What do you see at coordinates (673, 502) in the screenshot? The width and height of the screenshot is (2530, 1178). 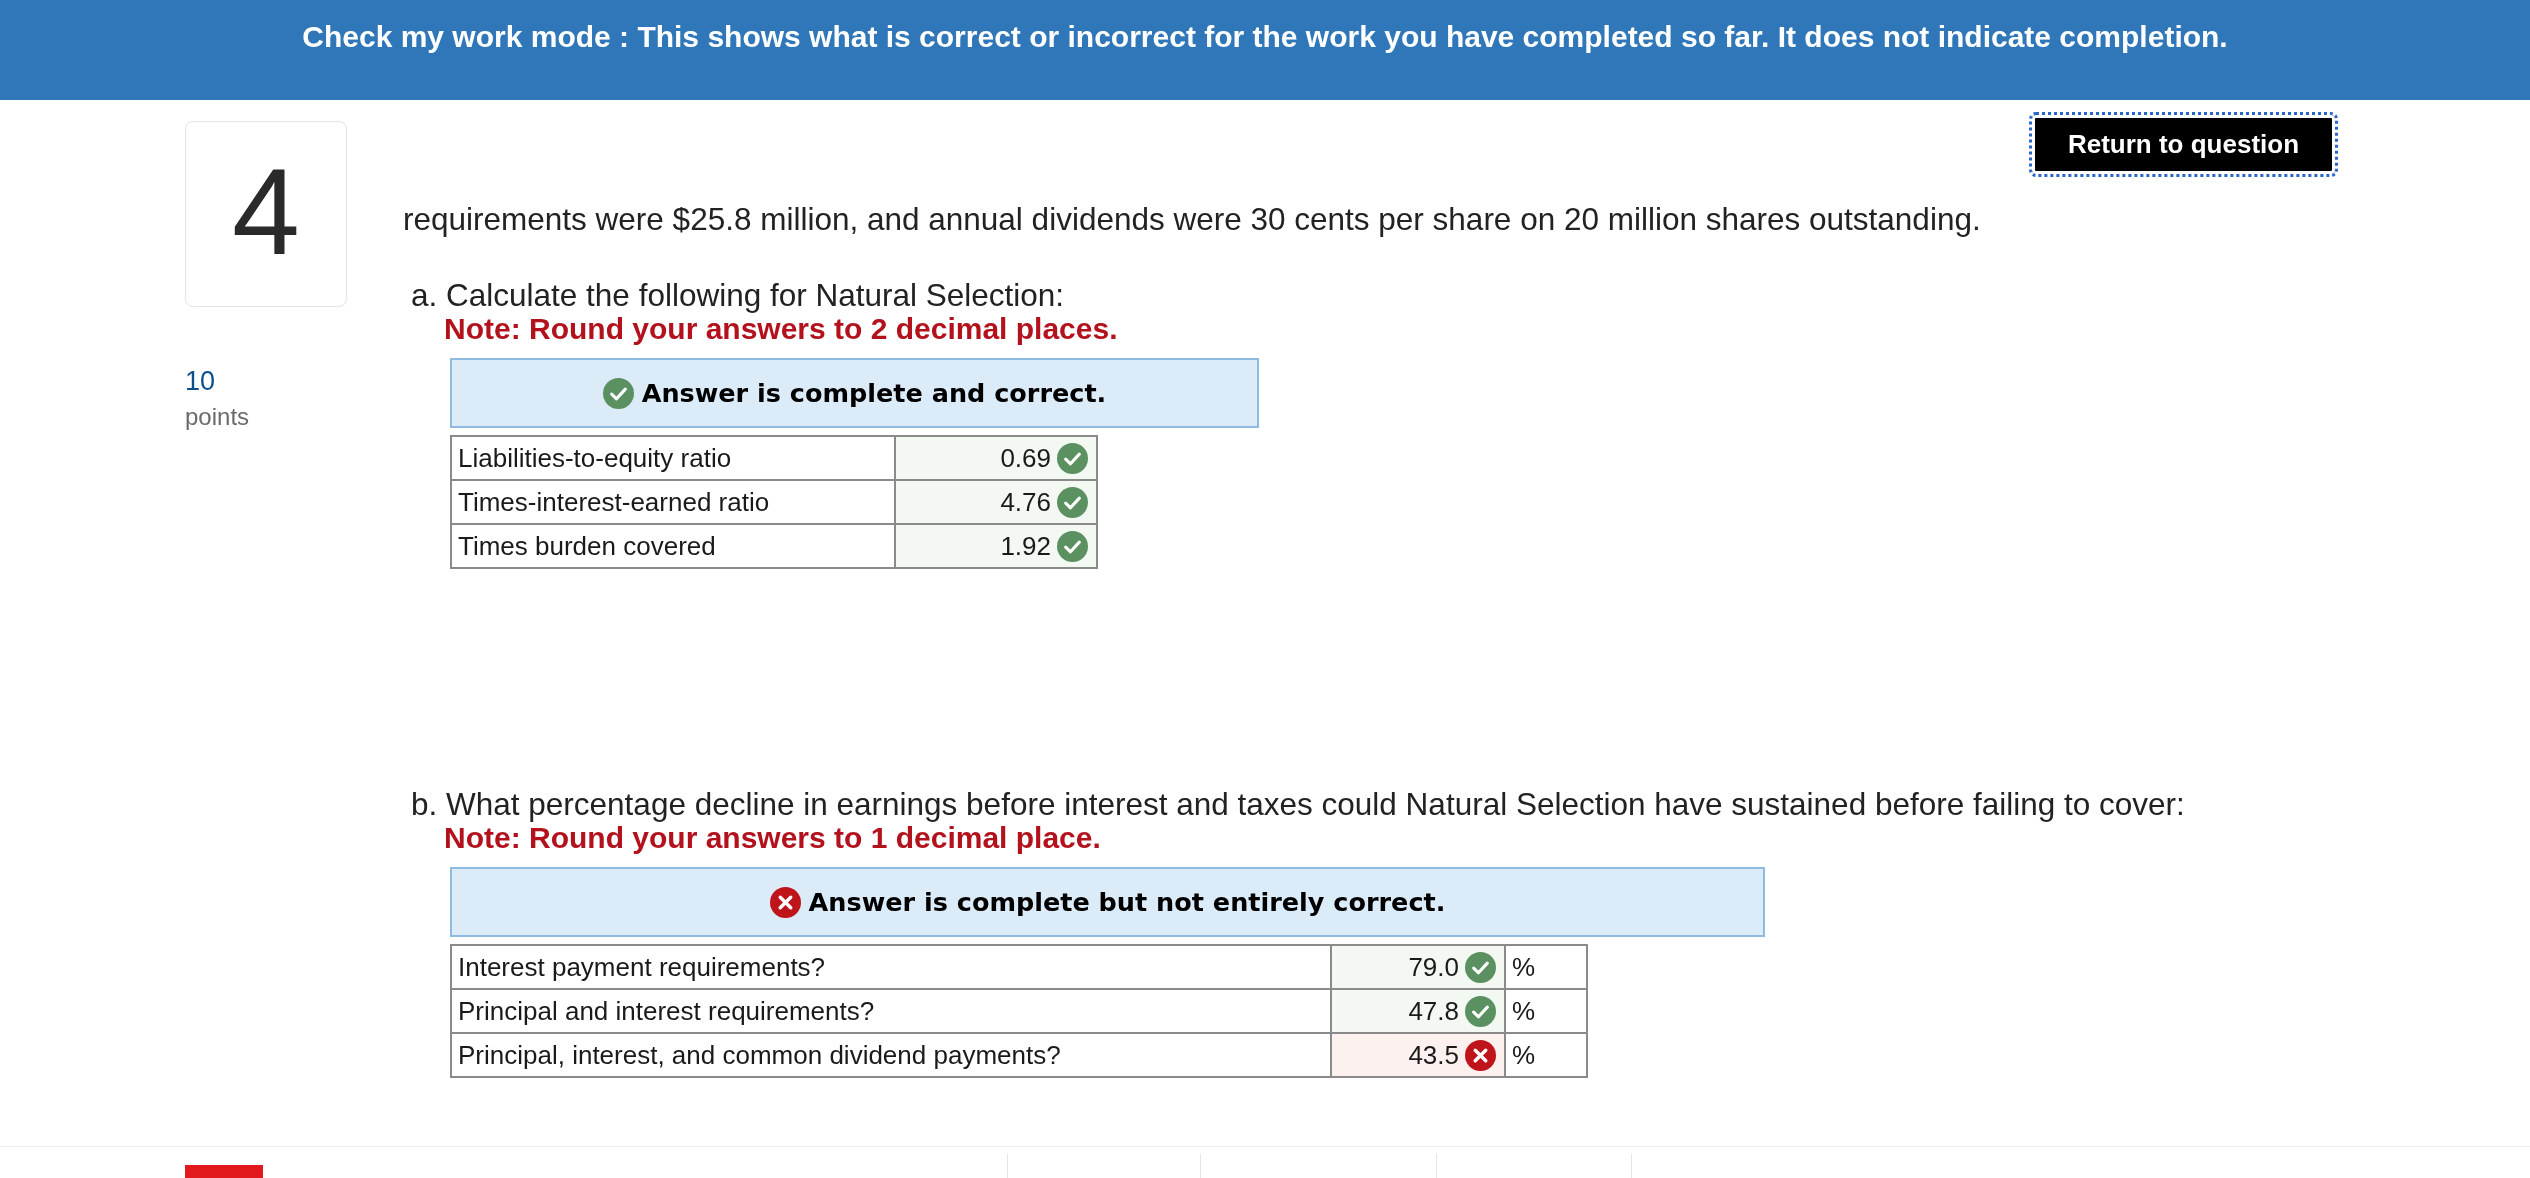 I see `row-label: Times-interest-earned ratio` at bounding box center [673, 502].